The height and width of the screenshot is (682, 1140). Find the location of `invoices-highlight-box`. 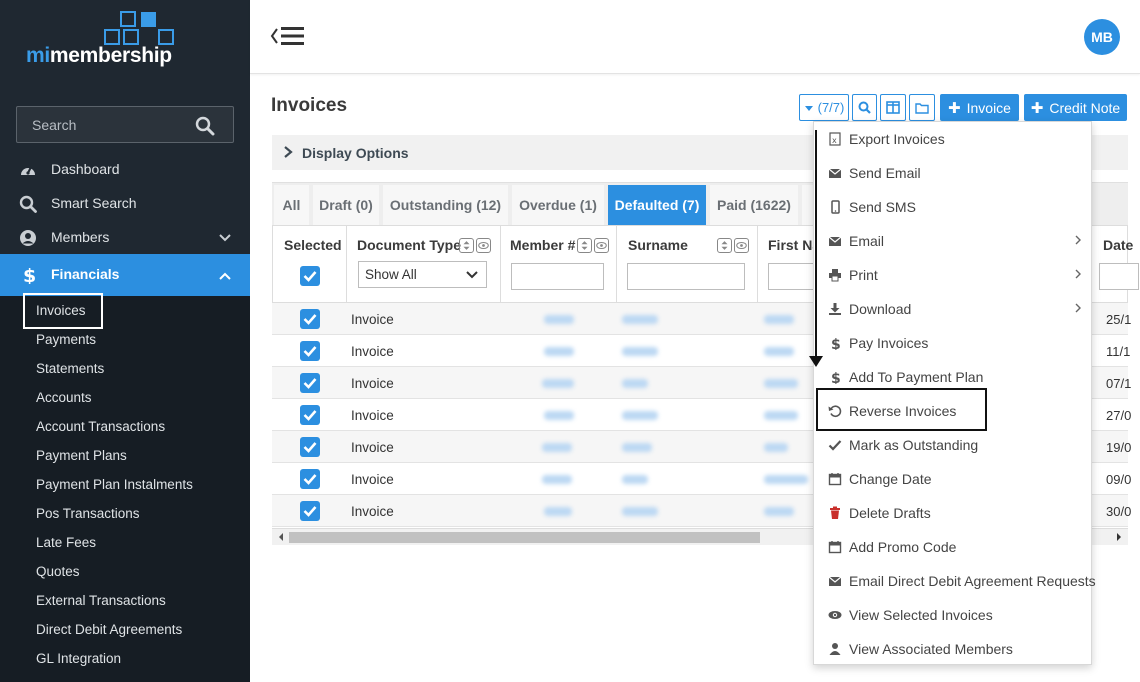

invoices-highlight-box is located at coordinates (63, 311).